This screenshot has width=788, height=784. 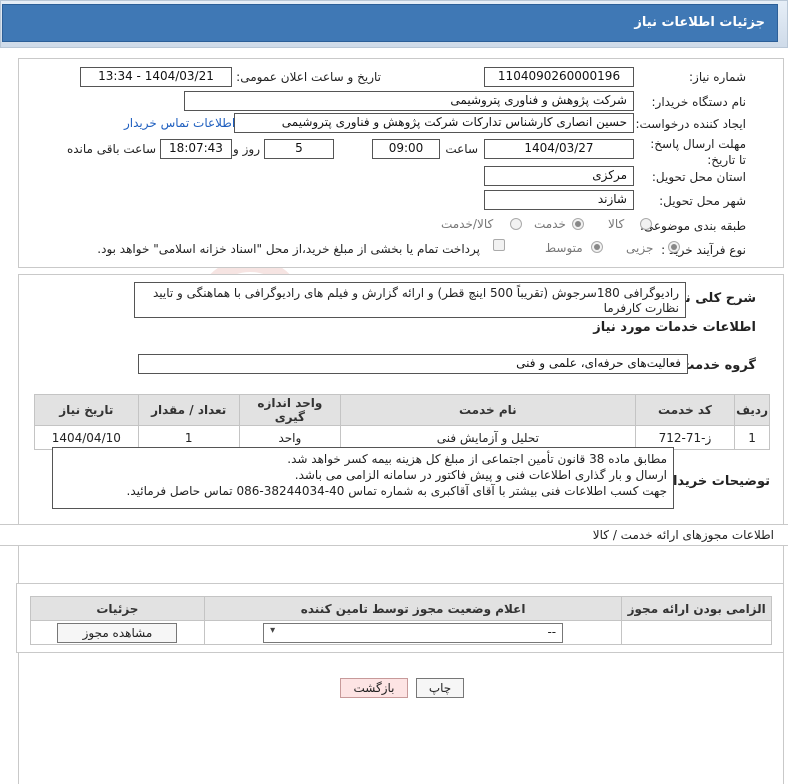 I want to click on province-label: استان محل تحویل:, so click(x=698, y=177).